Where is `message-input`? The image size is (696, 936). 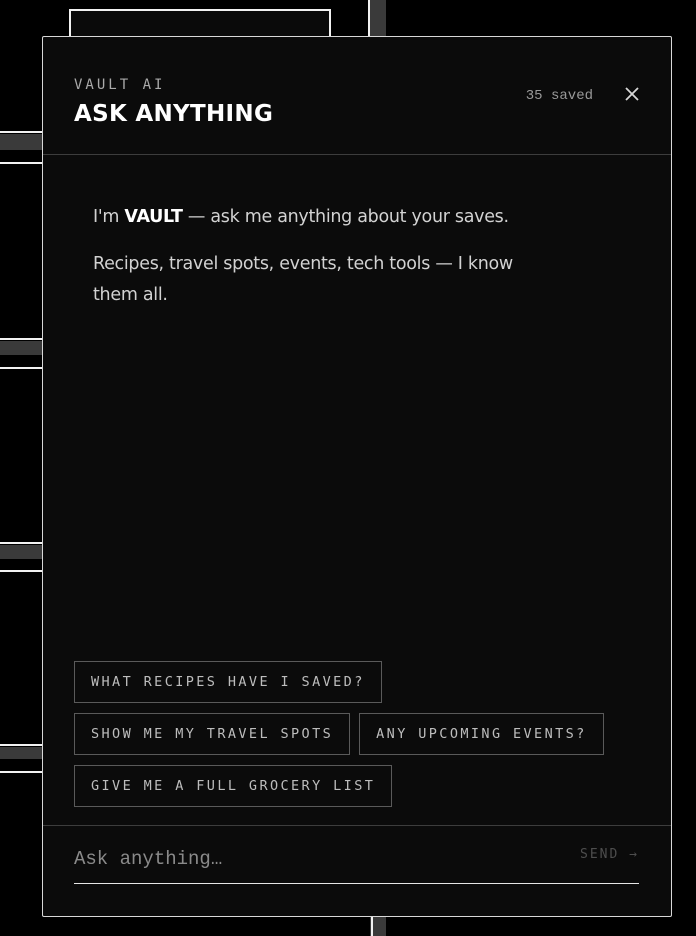 message-input is located at coordinates (324, 859).